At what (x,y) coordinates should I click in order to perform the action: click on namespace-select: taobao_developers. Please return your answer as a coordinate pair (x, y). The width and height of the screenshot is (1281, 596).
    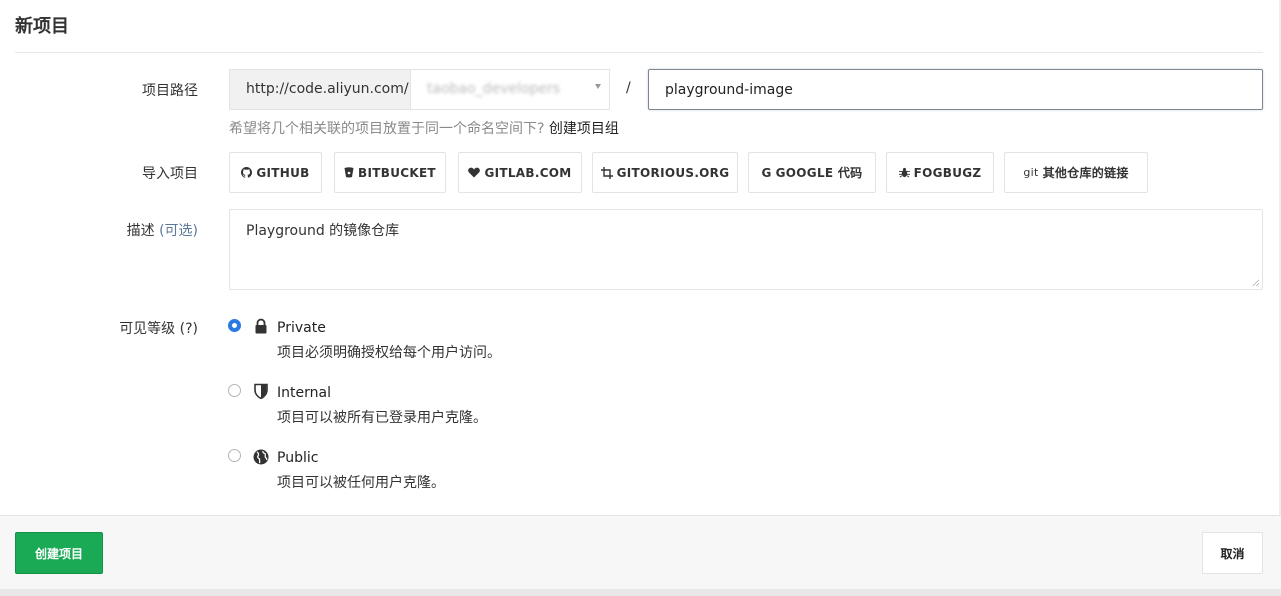
    Looking at the image, I should click on (510, 89).